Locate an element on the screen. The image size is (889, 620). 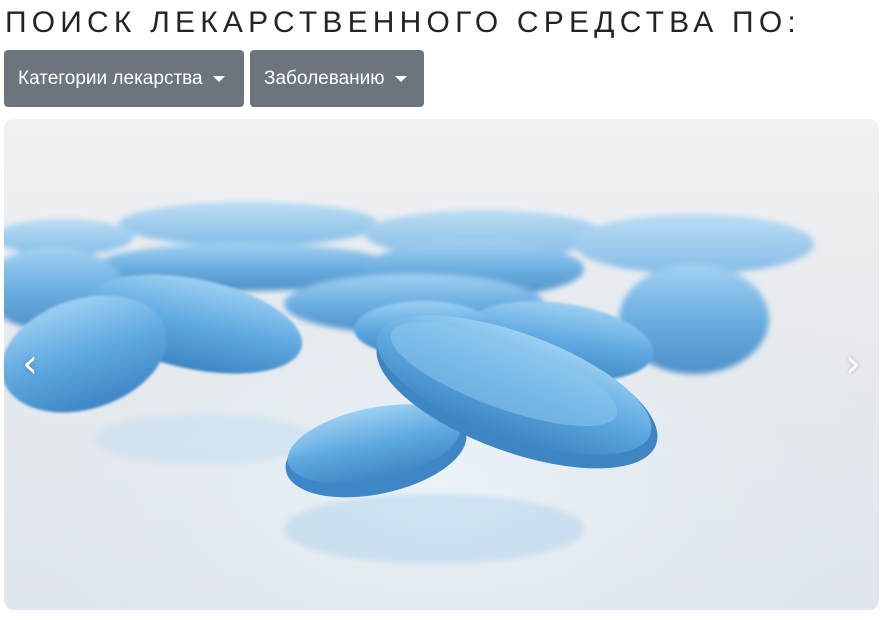
filter-buttons: Категории лекарства Заболеванию is located at coordinates (214, 78).